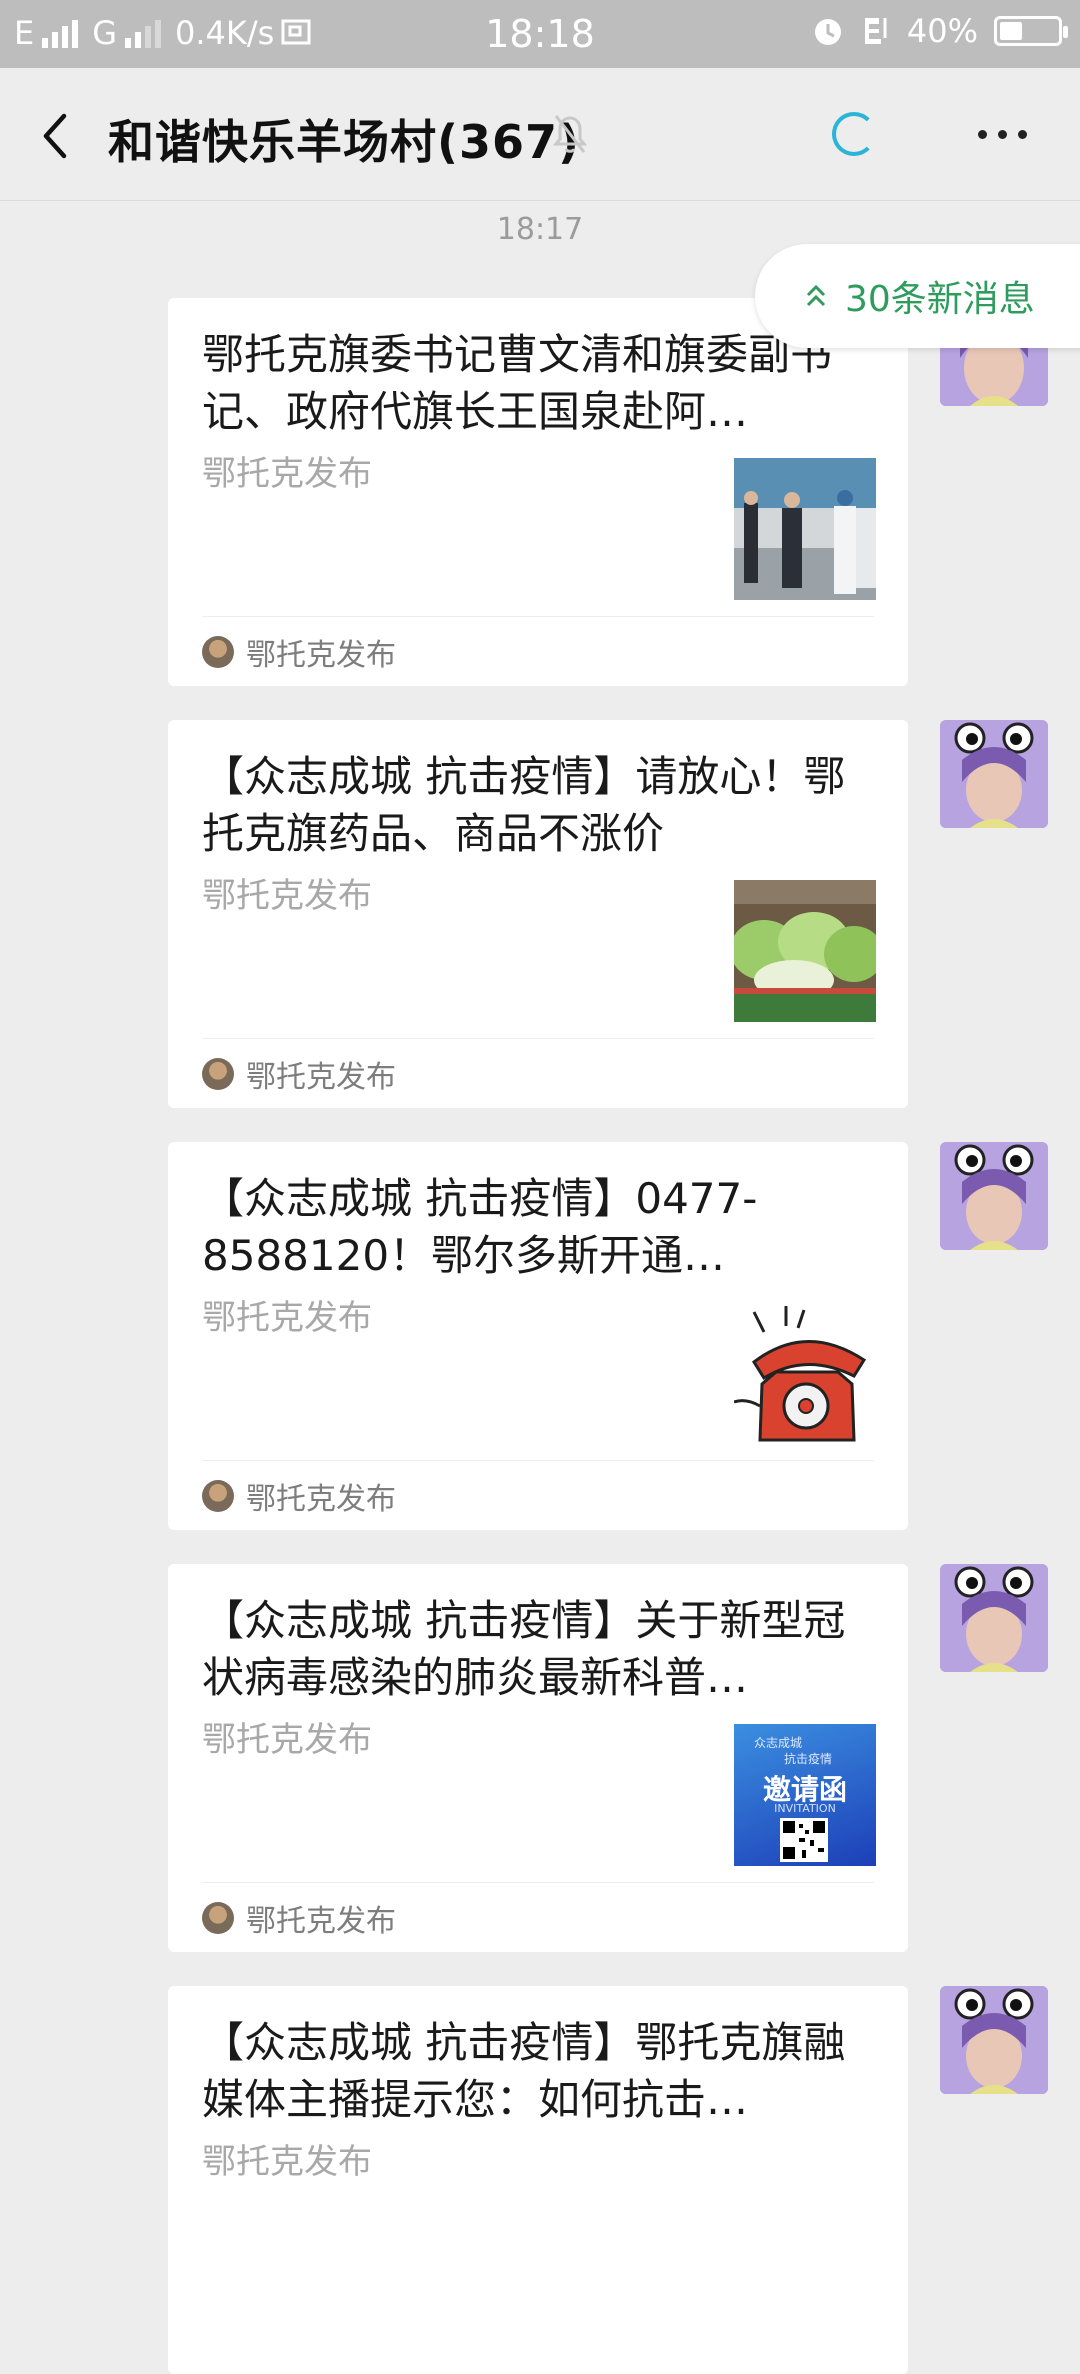  Describe the element at coordinates (940, 299) in the screenshot. I see `new-messages-label: 30条新消息` at that location.